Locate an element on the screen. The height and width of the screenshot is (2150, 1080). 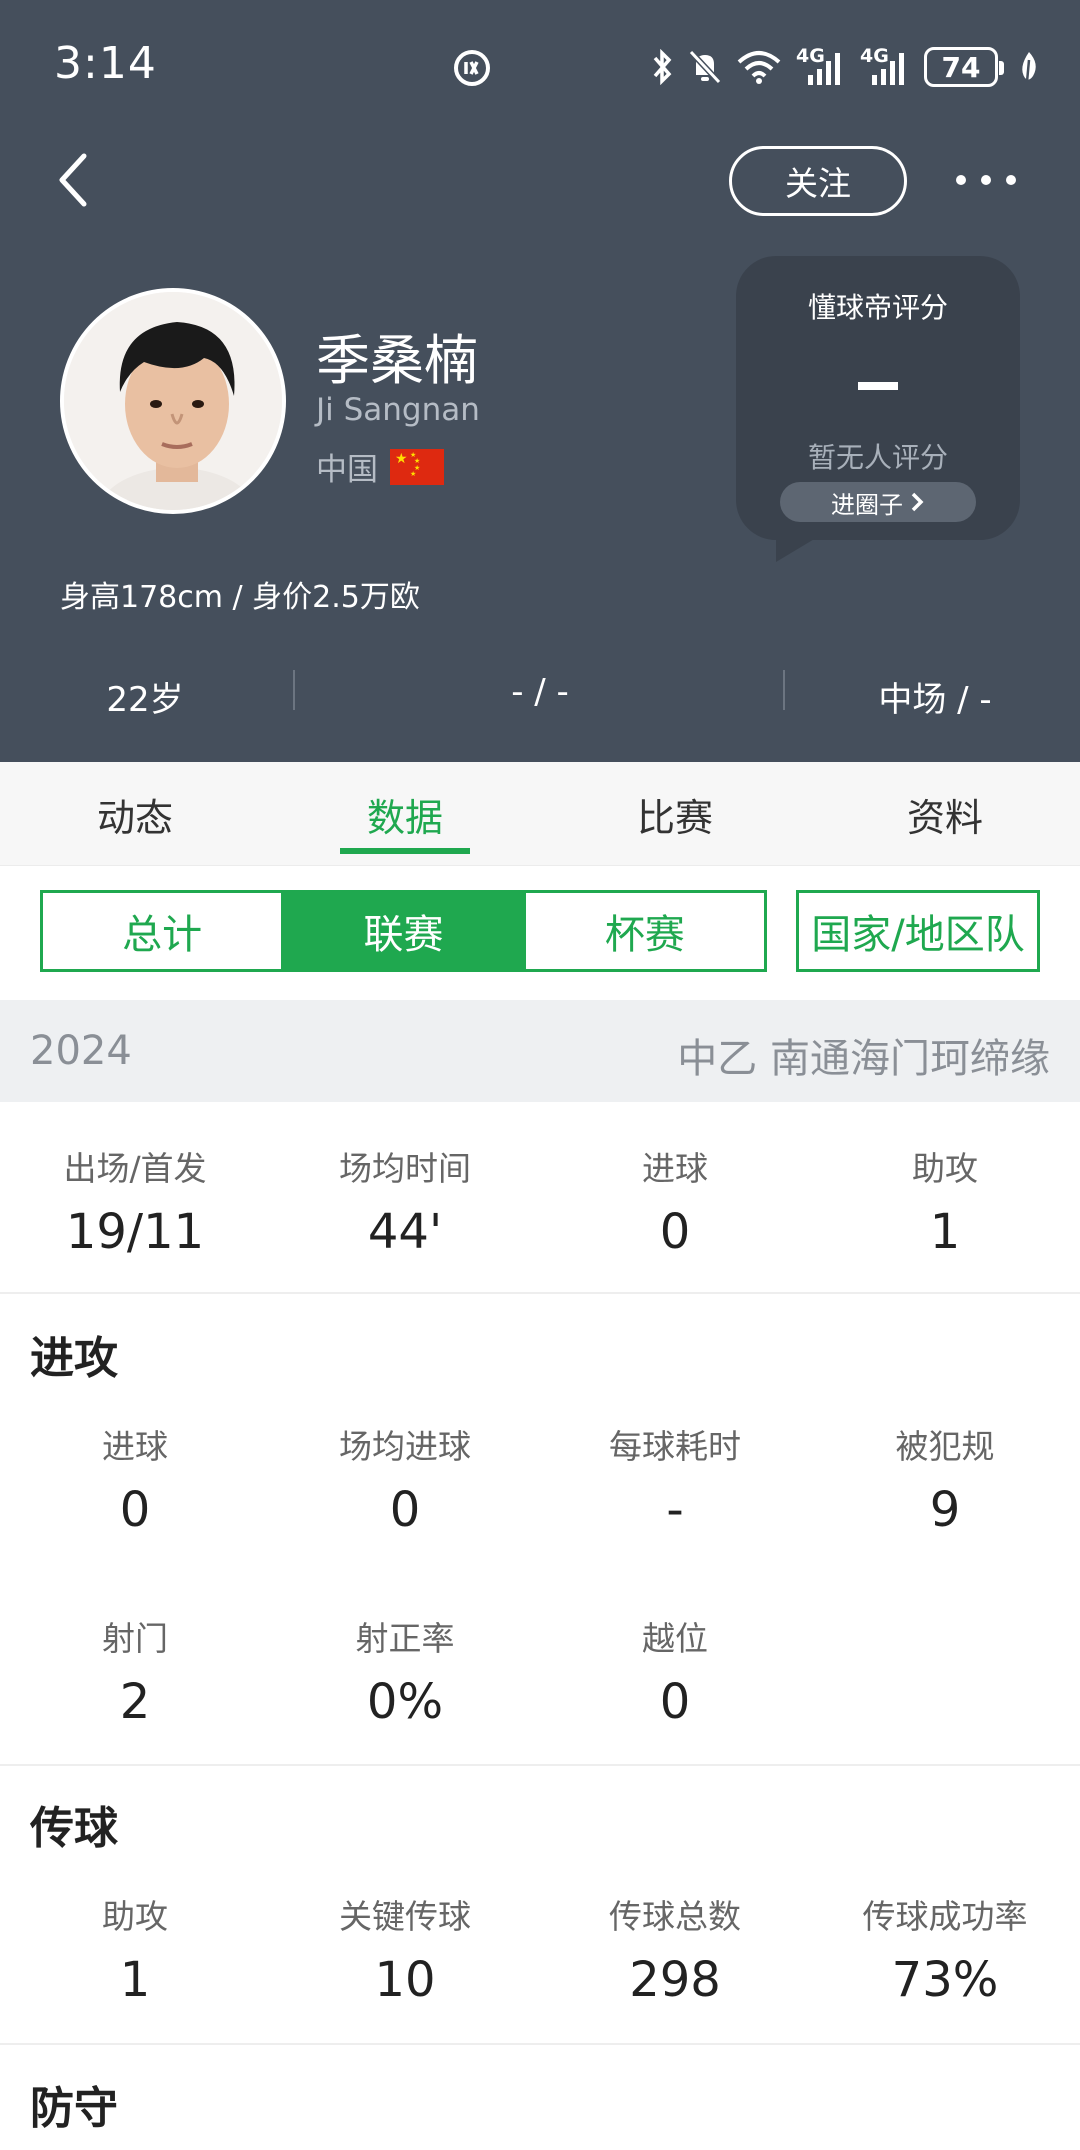
stat-label: 场均进球 is located at coordinates (405, 1446).